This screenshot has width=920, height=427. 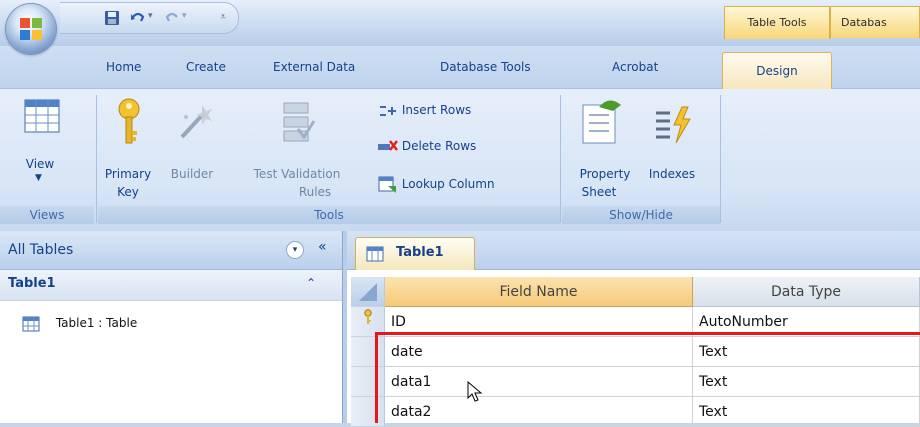 I want to click on undo-dropdown-icon: ▾, so click(x=150, y=16).